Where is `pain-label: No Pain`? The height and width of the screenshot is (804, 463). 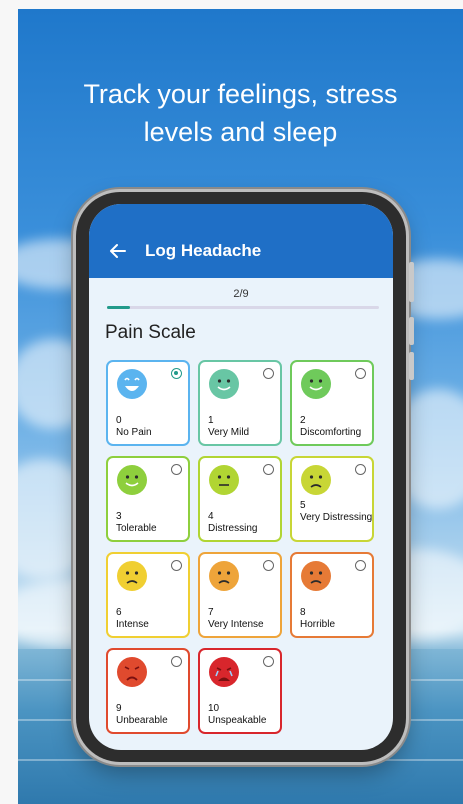
pain-label: No Pain is located at coordinates (134, 432).